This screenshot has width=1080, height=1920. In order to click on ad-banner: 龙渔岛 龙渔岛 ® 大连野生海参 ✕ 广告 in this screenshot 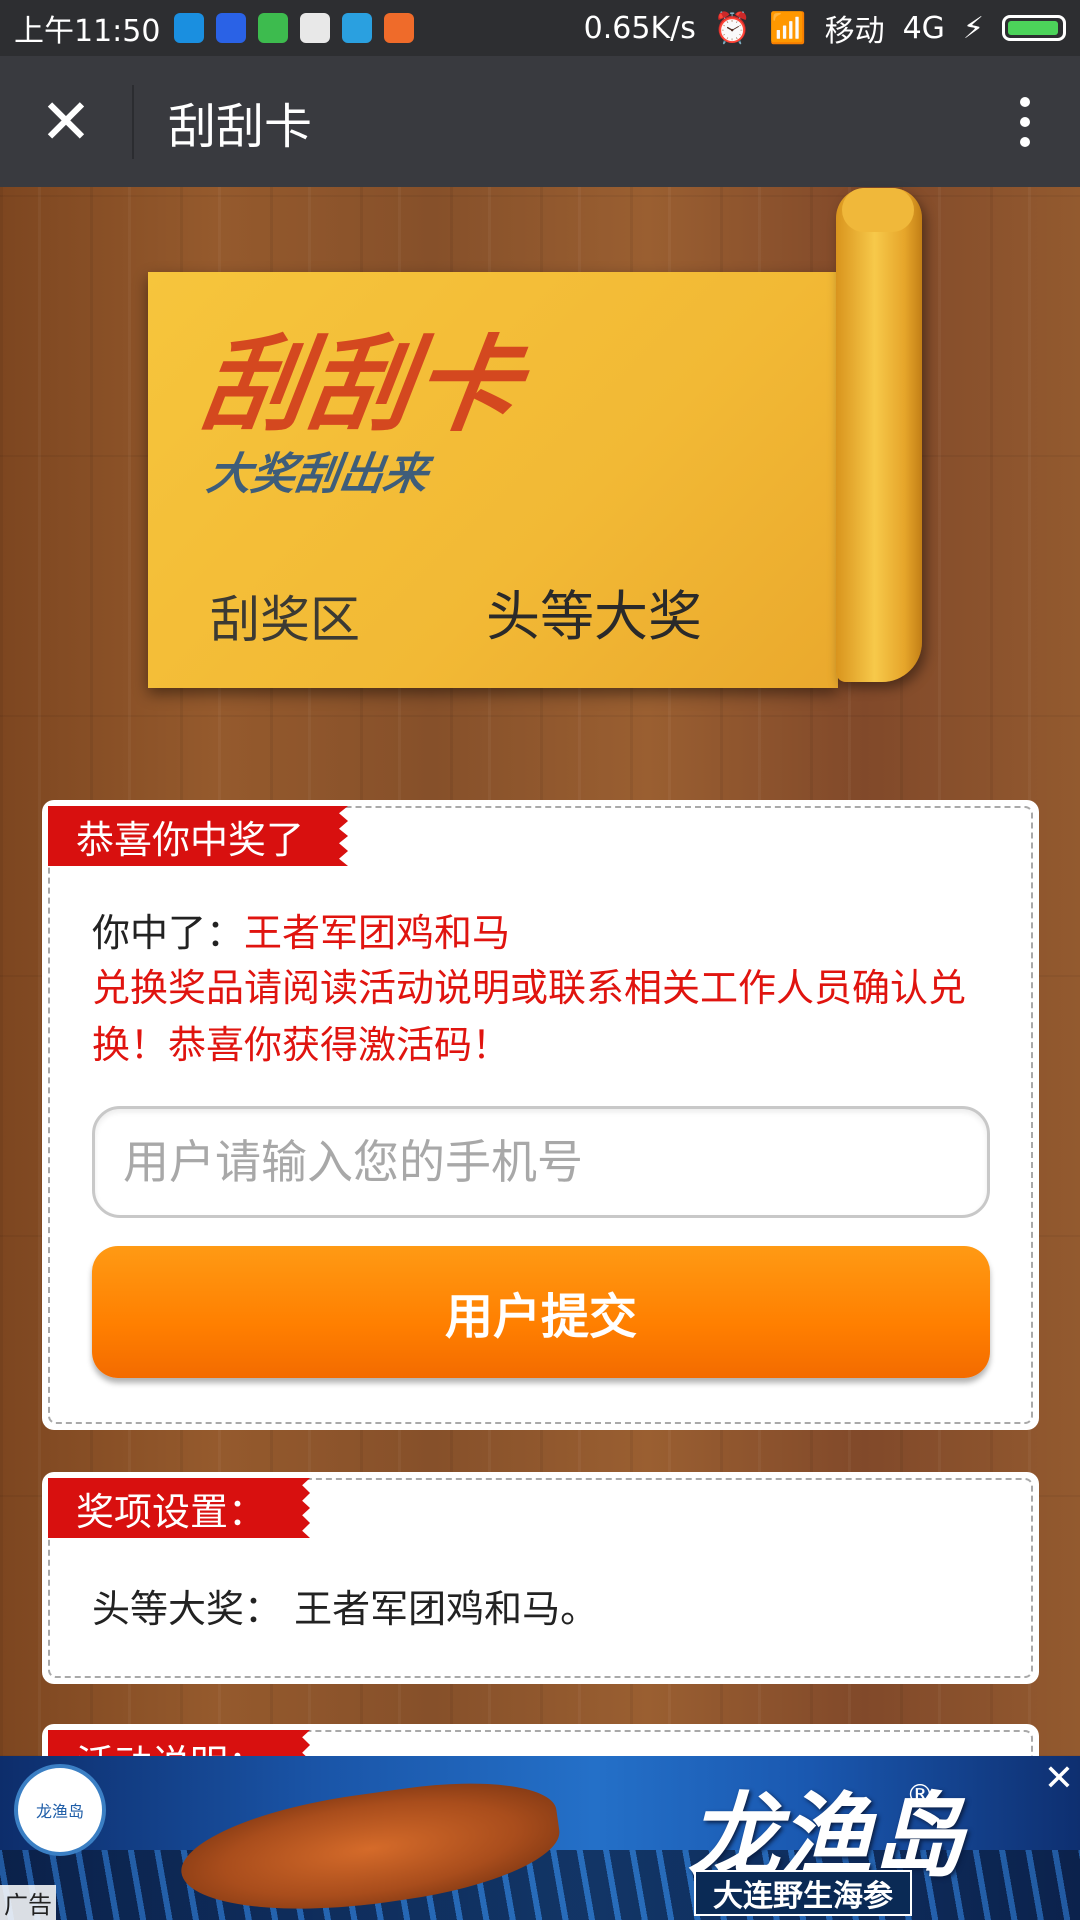, I will do `click(540, 1838)`.